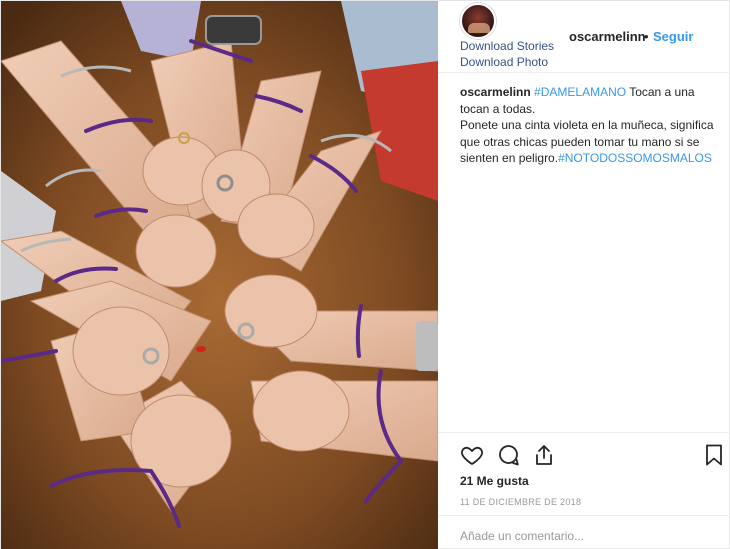 The width and height of the screenshot is (730, 549). Describe the element at coordinates (495, 92) in the screenshot. I see `caption-username: oscarmelinn` at that location.